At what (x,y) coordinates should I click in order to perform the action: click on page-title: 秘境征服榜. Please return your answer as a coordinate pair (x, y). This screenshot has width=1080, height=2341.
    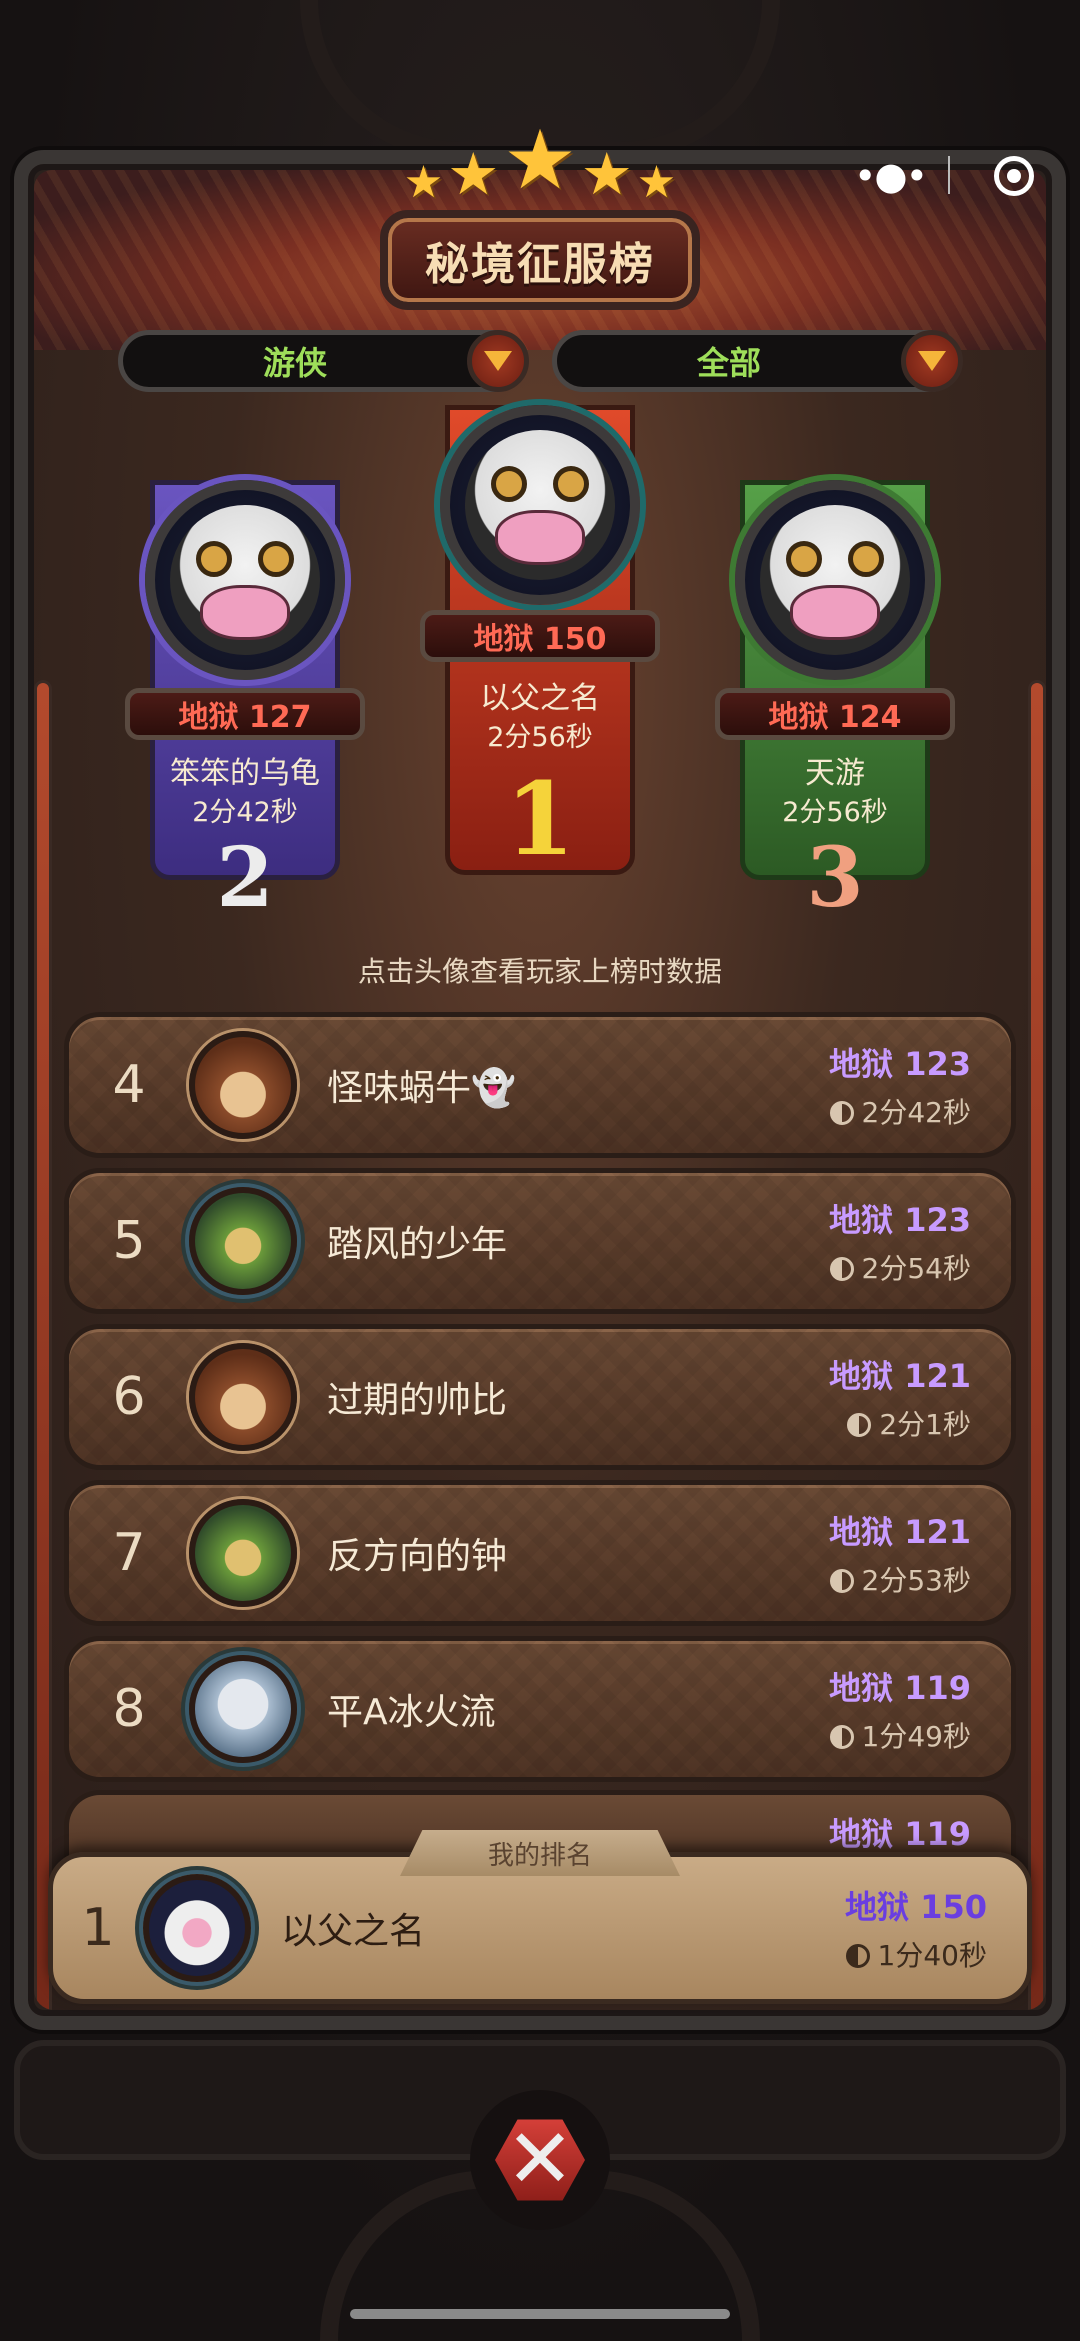
    Looking at the image, I should click on (540, 264).